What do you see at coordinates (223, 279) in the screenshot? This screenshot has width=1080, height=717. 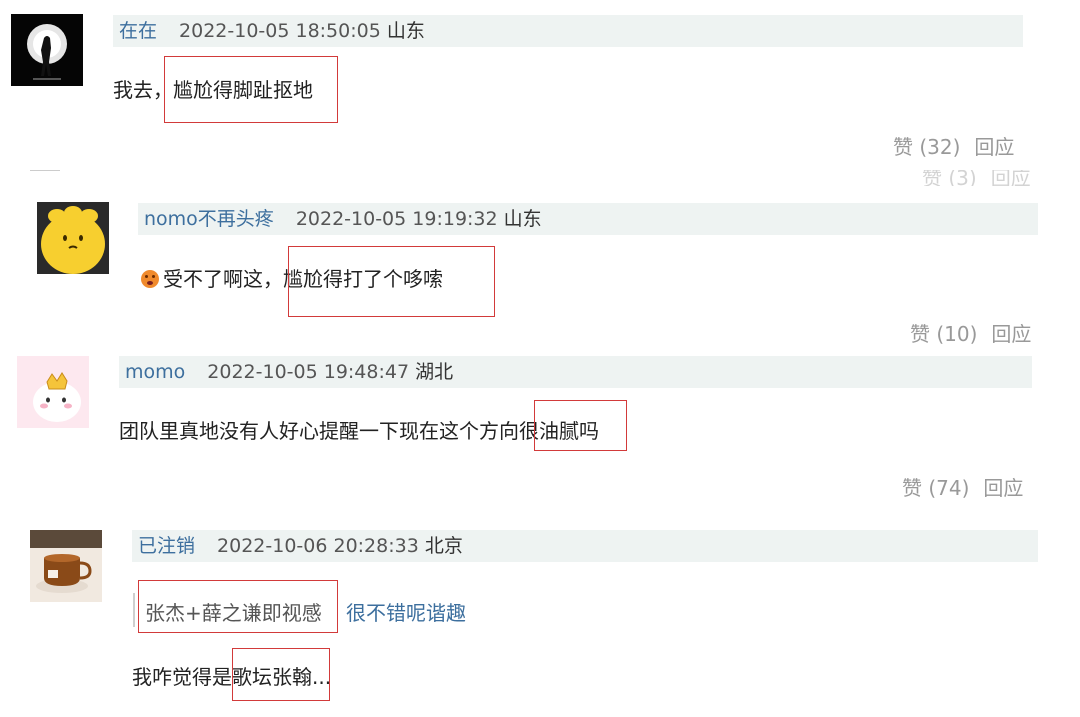 I see `comment-text-prefix: 受不了啊这，` at bounding box center [223, 279].